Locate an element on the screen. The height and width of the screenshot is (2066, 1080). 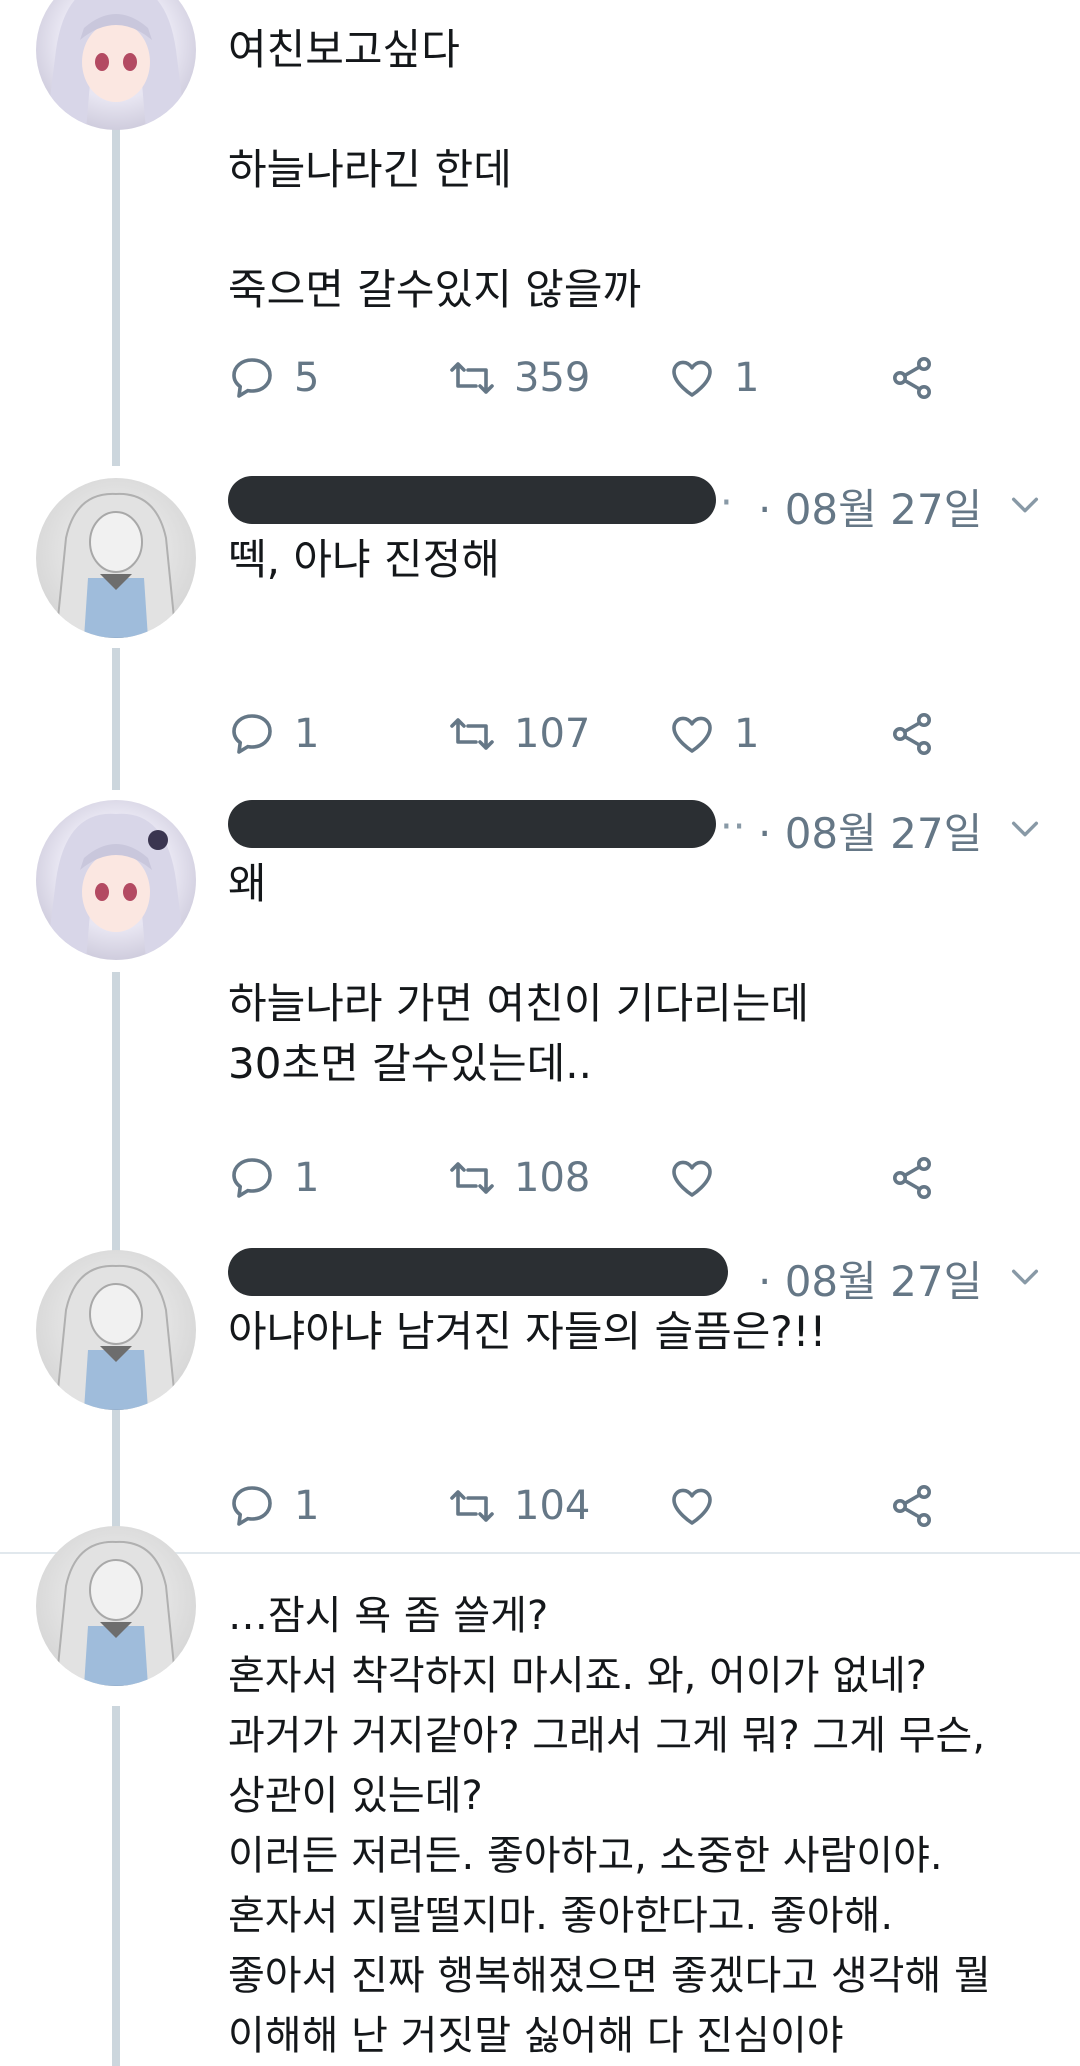
handle-ellipsis: ·· is located at coordinates (733, 827).